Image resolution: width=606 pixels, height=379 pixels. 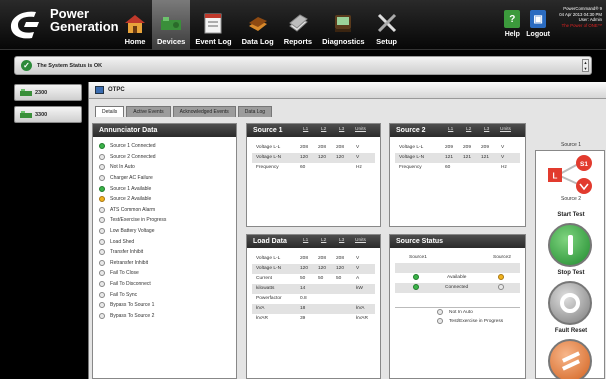 What do you see at coordinates (164, 284) in the screenshot?
I see `annunciator-item: Fail To Disconnect` at bounding box center [164, 284].